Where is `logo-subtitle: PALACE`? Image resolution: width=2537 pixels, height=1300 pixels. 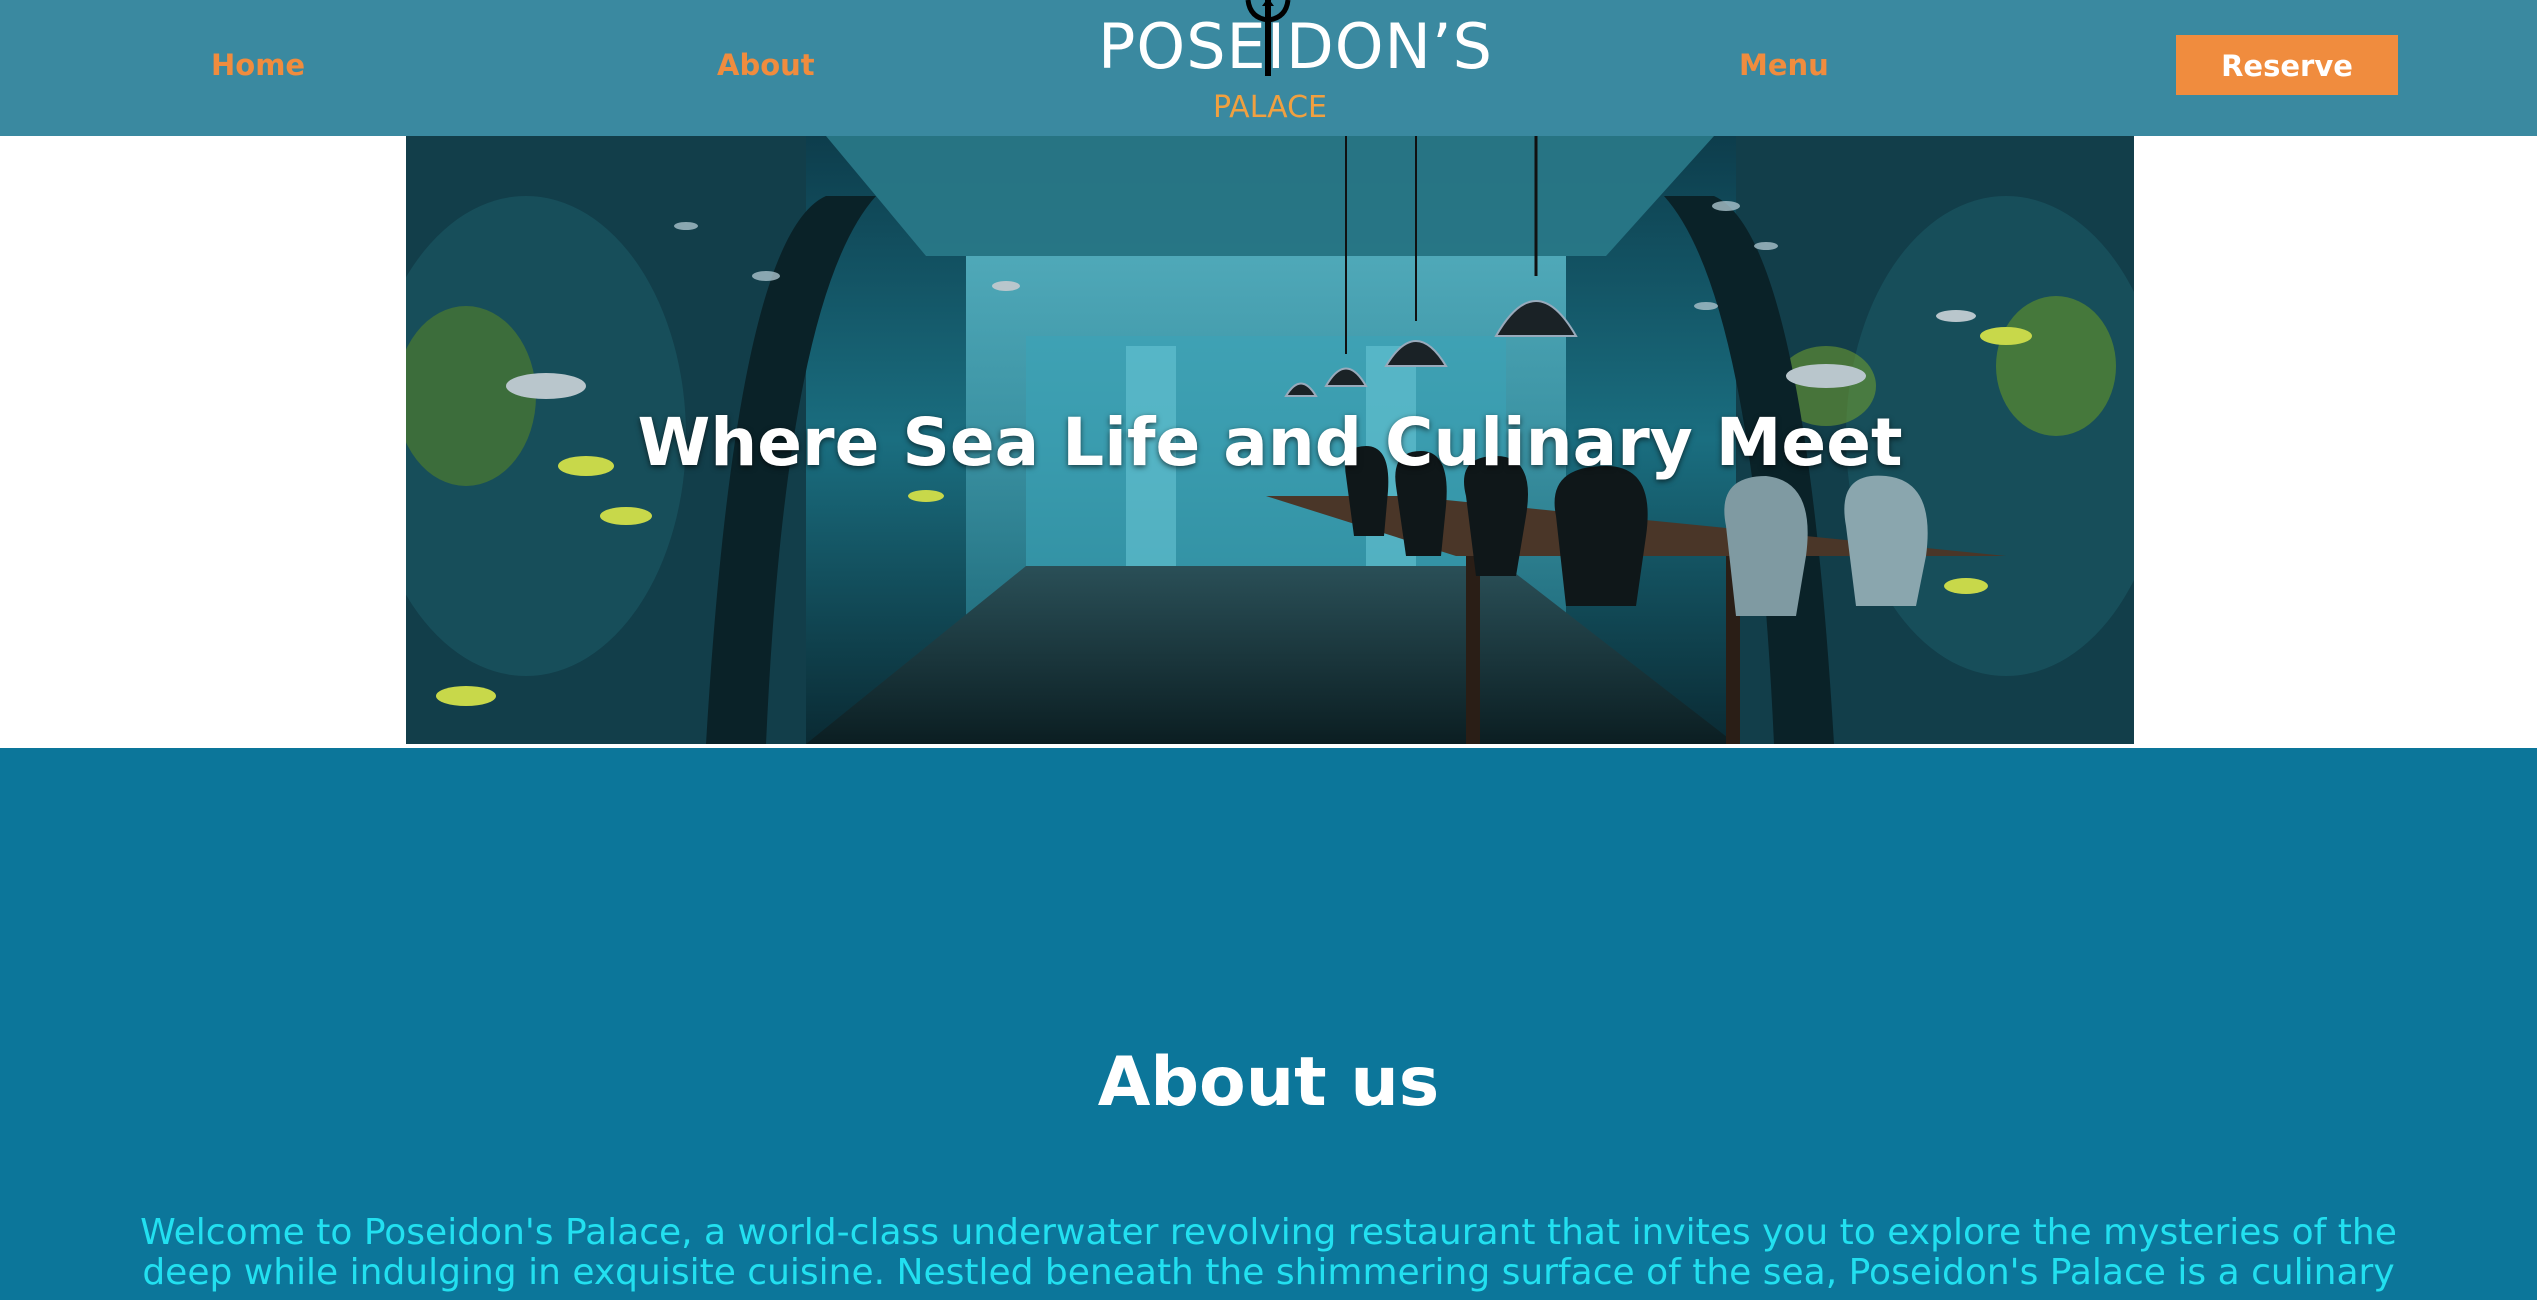
logo-subtitle: PALACE is located at coordinates (1270, 107).